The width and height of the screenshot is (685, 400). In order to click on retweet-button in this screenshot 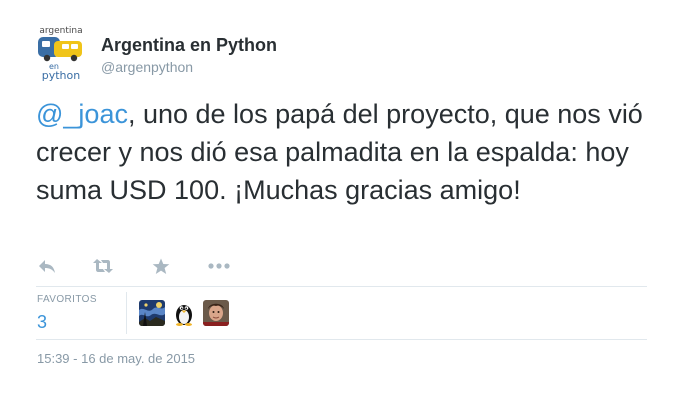, I will do `click(103, 266)`.